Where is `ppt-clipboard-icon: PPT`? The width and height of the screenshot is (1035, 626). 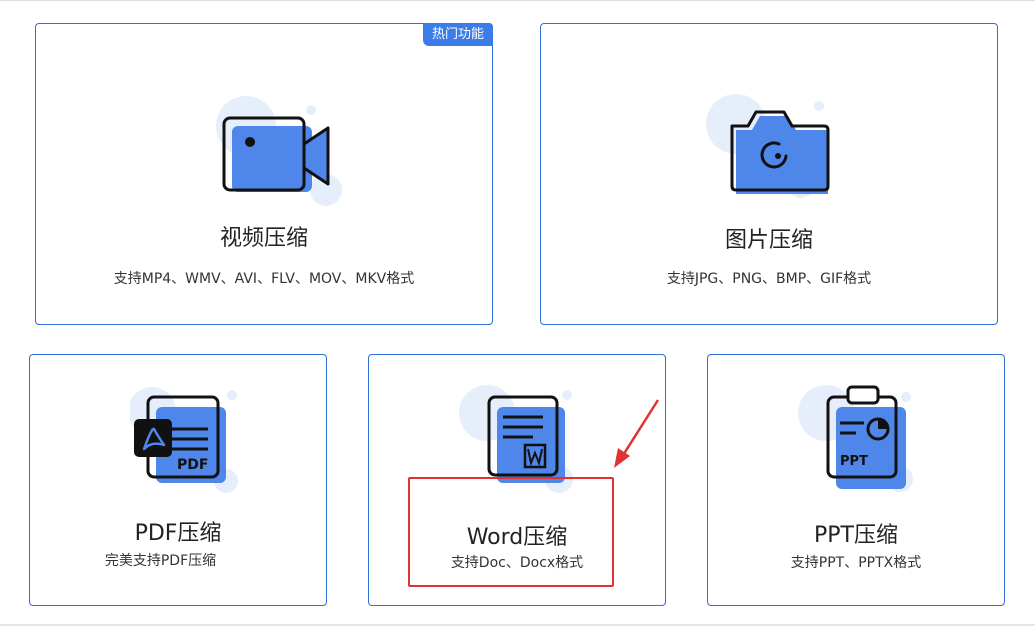 ppt-clipboard-icon: PPT is located at coordinates (855, 438).